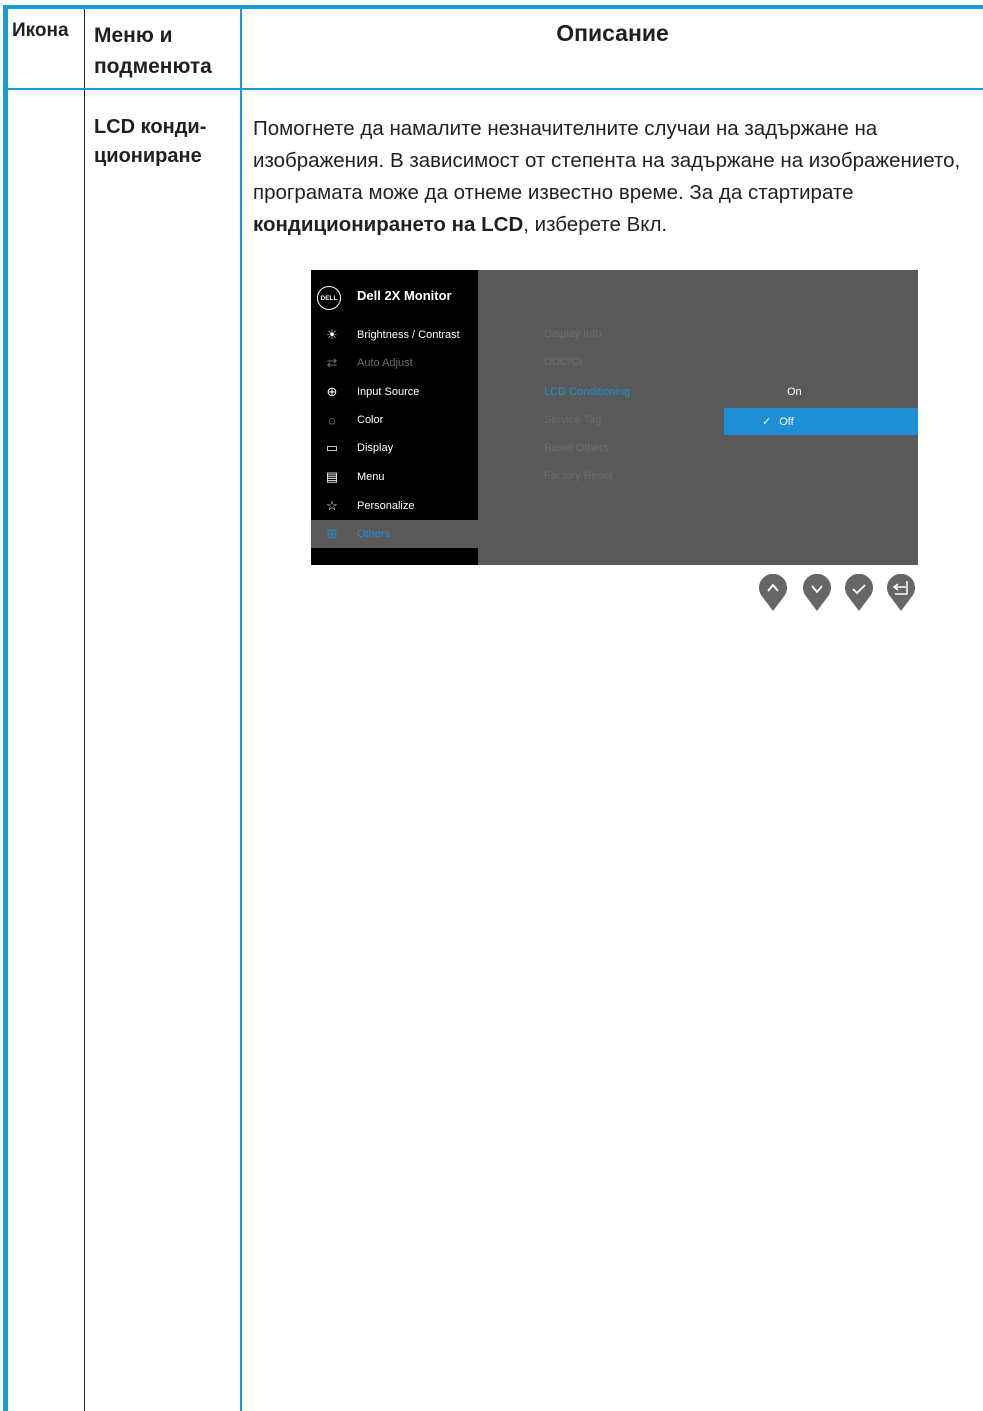 The height and width of the screenshot is (1411, 983). What do you see at coordinates (563, 362) in the screenshot?
I see `submenu-ddc-ci: DDC/CI` at bounding box center [563, 362].